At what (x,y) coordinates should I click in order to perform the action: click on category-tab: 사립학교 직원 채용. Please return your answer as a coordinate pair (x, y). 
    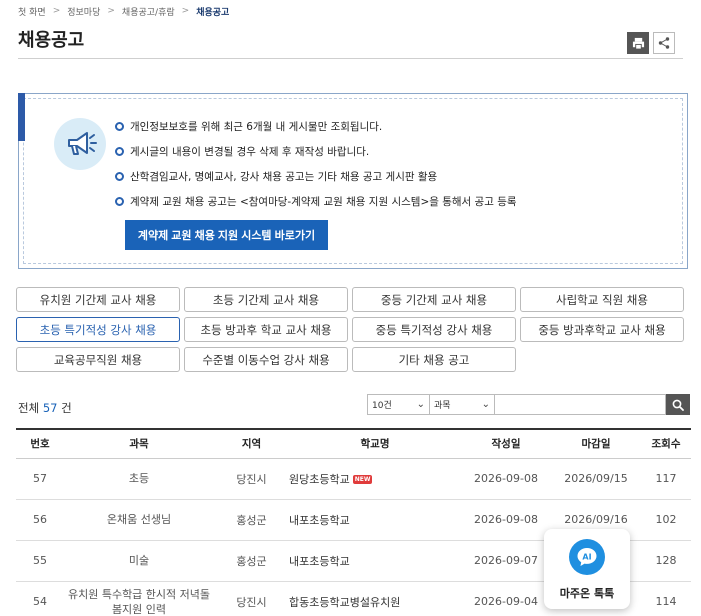
    Looking at the image, I should click on (602, 299).